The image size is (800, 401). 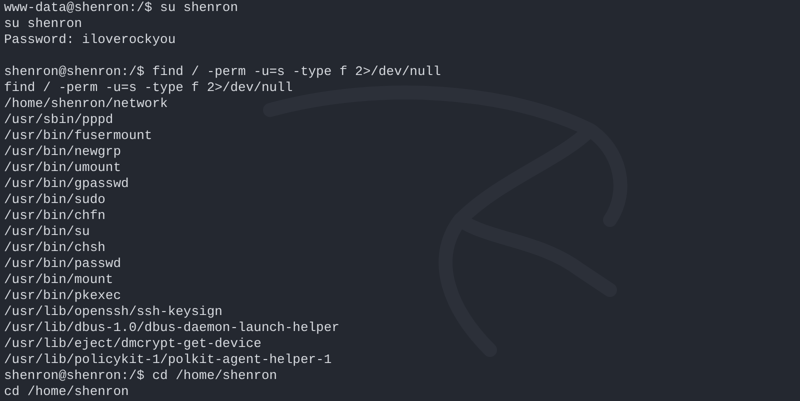 I want to click on terminal-line: /home/shenron/network, so click(x=86, y=104).